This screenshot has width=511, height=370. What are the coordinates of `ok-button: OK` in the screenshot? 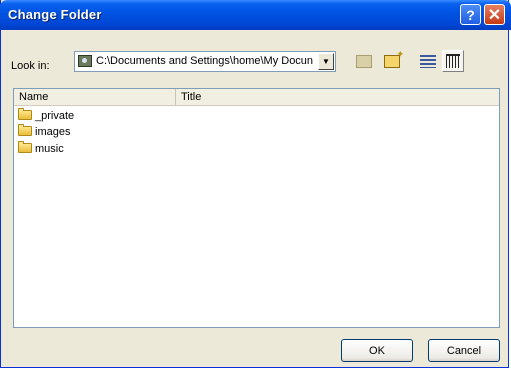 It's located at (377, 350).